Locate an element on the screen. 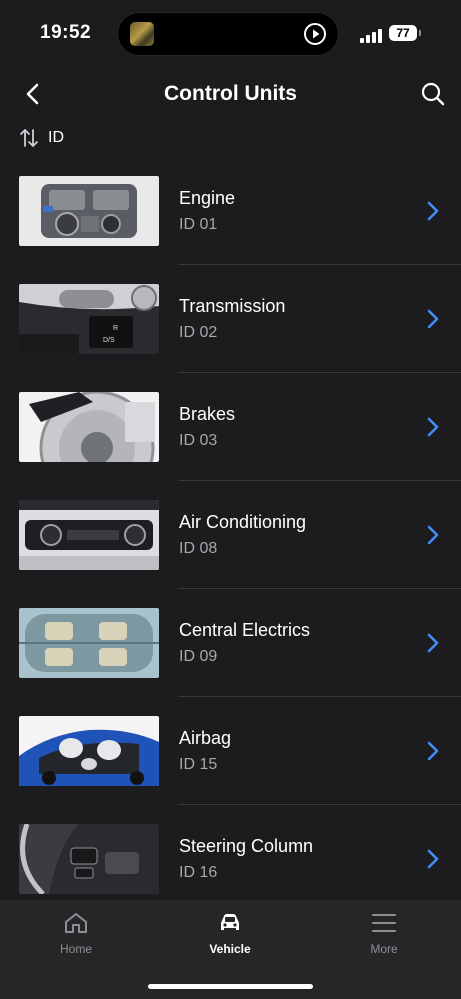 Image resolution: width=461 pixels, height=999 pixels. svg-text: D/S is located at coordinates (109, 340).